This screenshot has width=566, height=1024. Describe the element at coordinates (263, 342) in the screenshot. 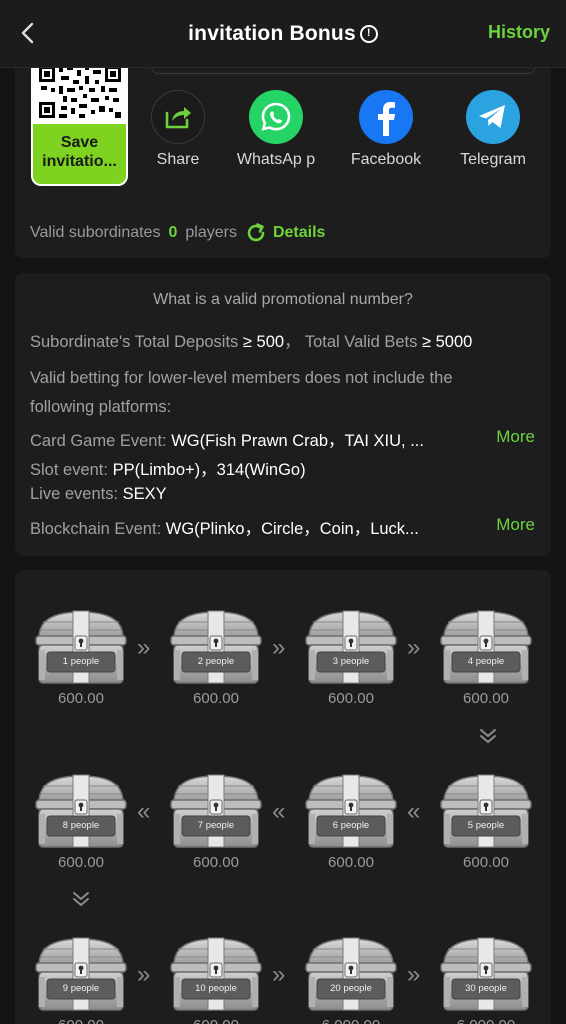

I see `deposit-value: ≥ 500` at that location.